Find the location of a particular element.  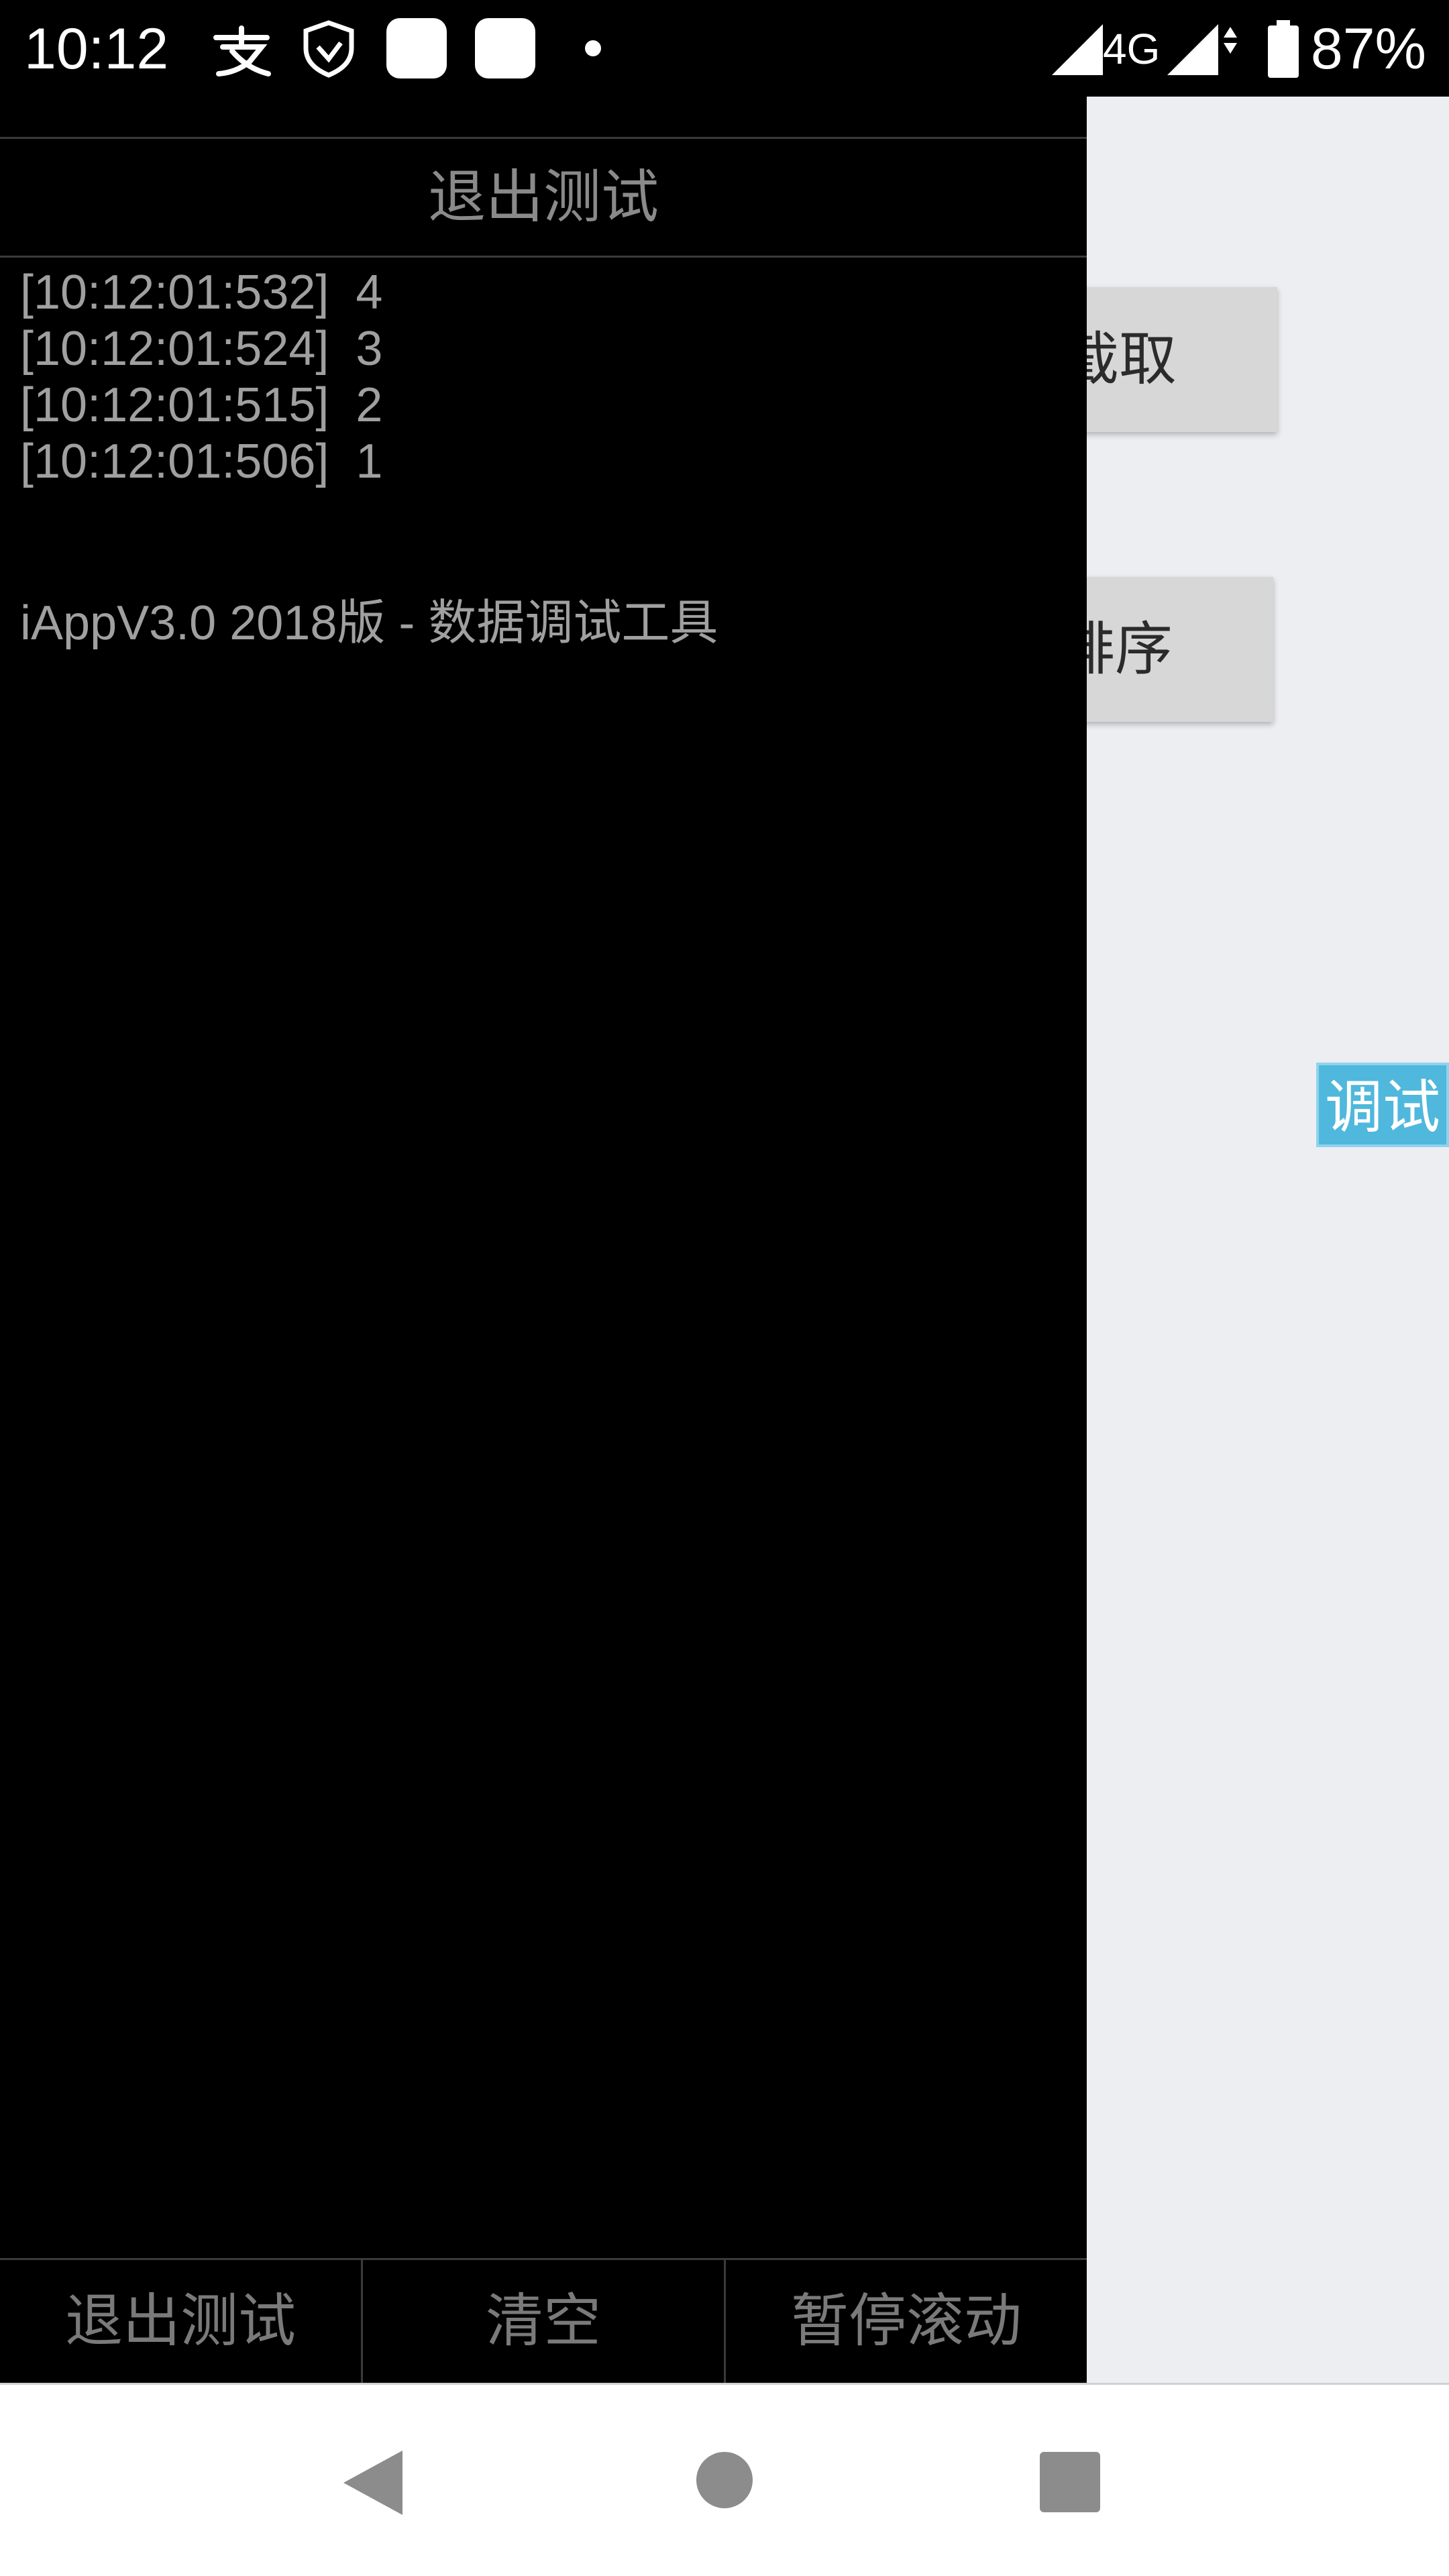

alipay-icon is located at coordinates (242, 50).